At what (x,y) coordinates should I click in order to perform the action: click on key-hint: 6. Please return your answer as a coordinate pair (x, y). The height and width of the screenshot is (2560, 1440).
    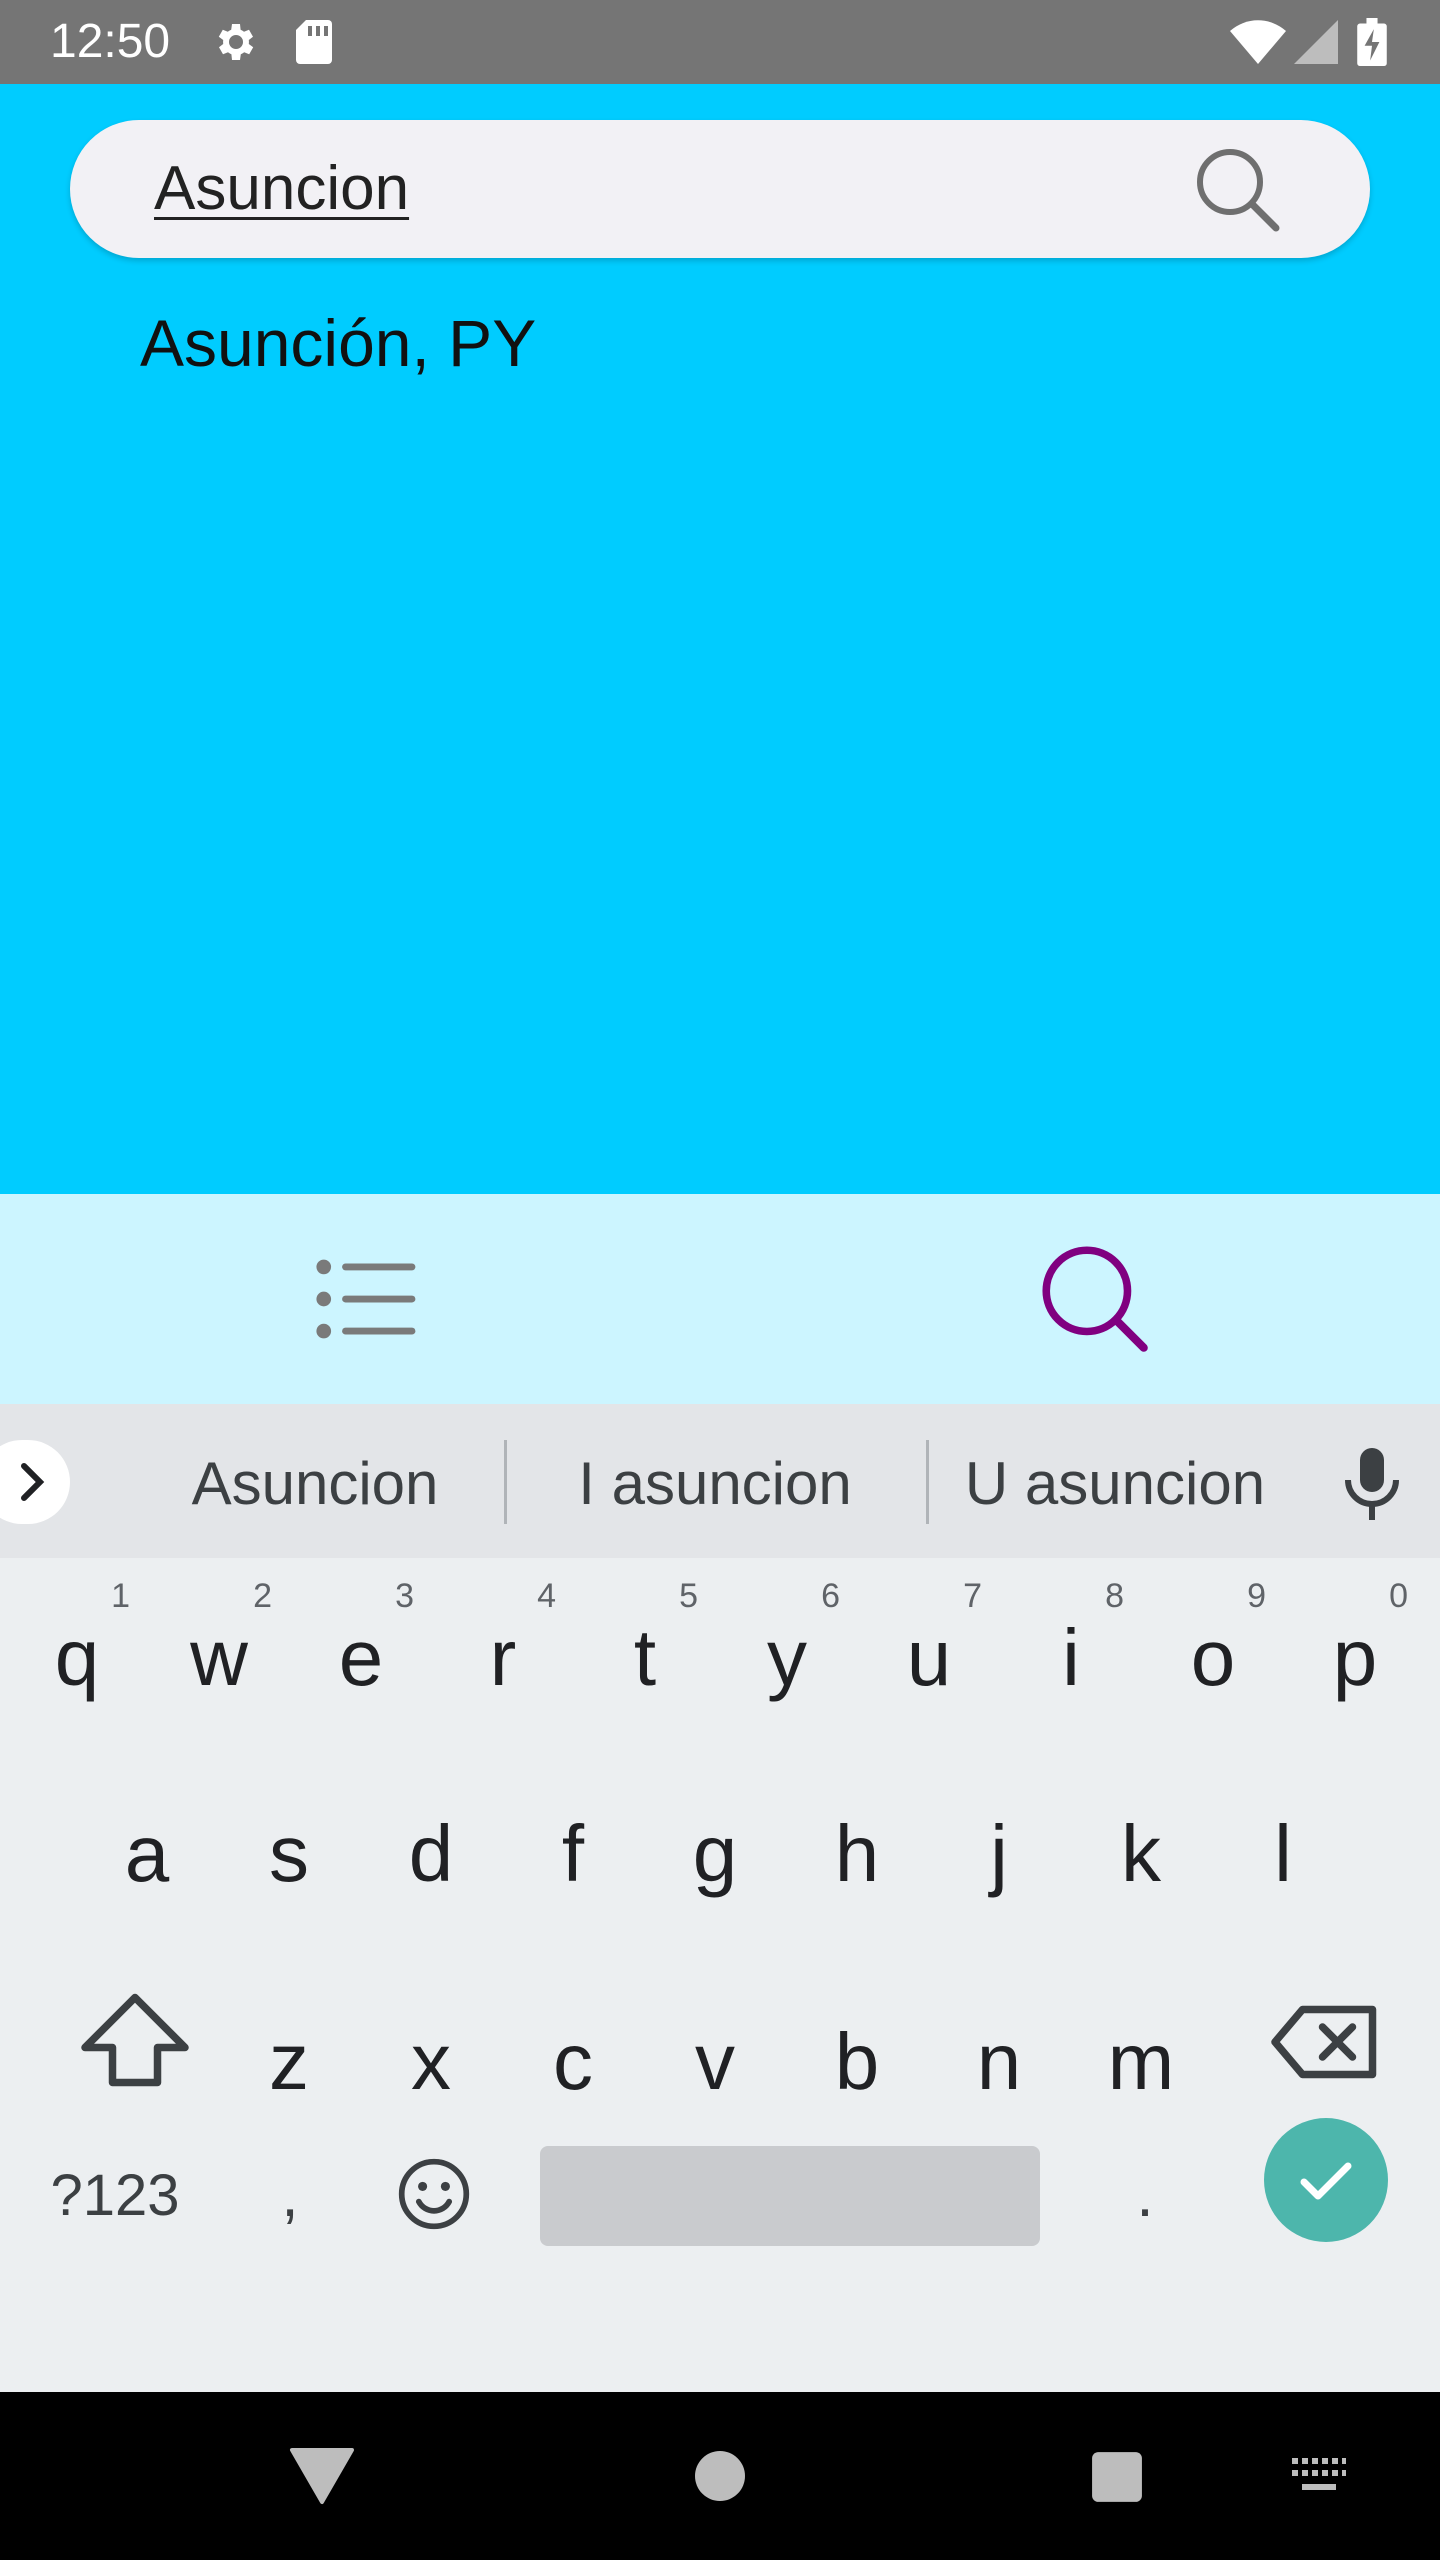
    Looking at the image, I should click on (830, 1596).